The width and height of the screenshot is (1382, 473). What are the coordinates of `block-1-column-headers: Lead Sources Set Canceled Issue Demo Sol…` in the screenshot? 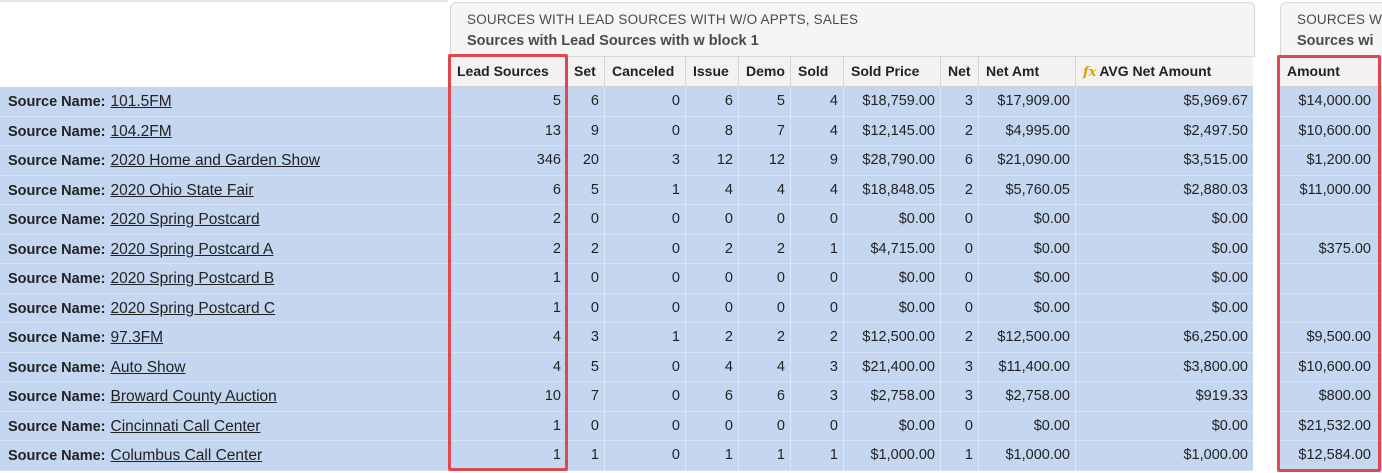 It's located at (851, 71).